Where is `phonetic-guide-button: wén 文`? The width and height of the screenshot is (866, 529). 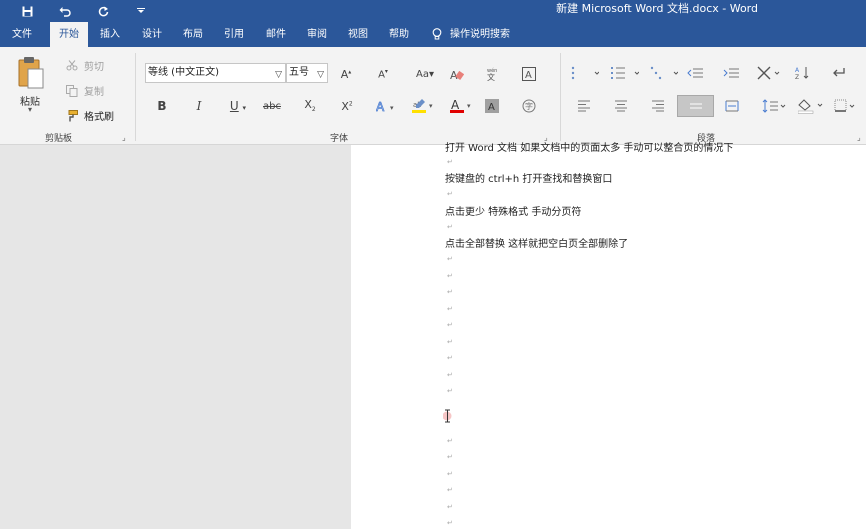
phonetic-guide-button: wén 文 is located at coordinates (492, 74).